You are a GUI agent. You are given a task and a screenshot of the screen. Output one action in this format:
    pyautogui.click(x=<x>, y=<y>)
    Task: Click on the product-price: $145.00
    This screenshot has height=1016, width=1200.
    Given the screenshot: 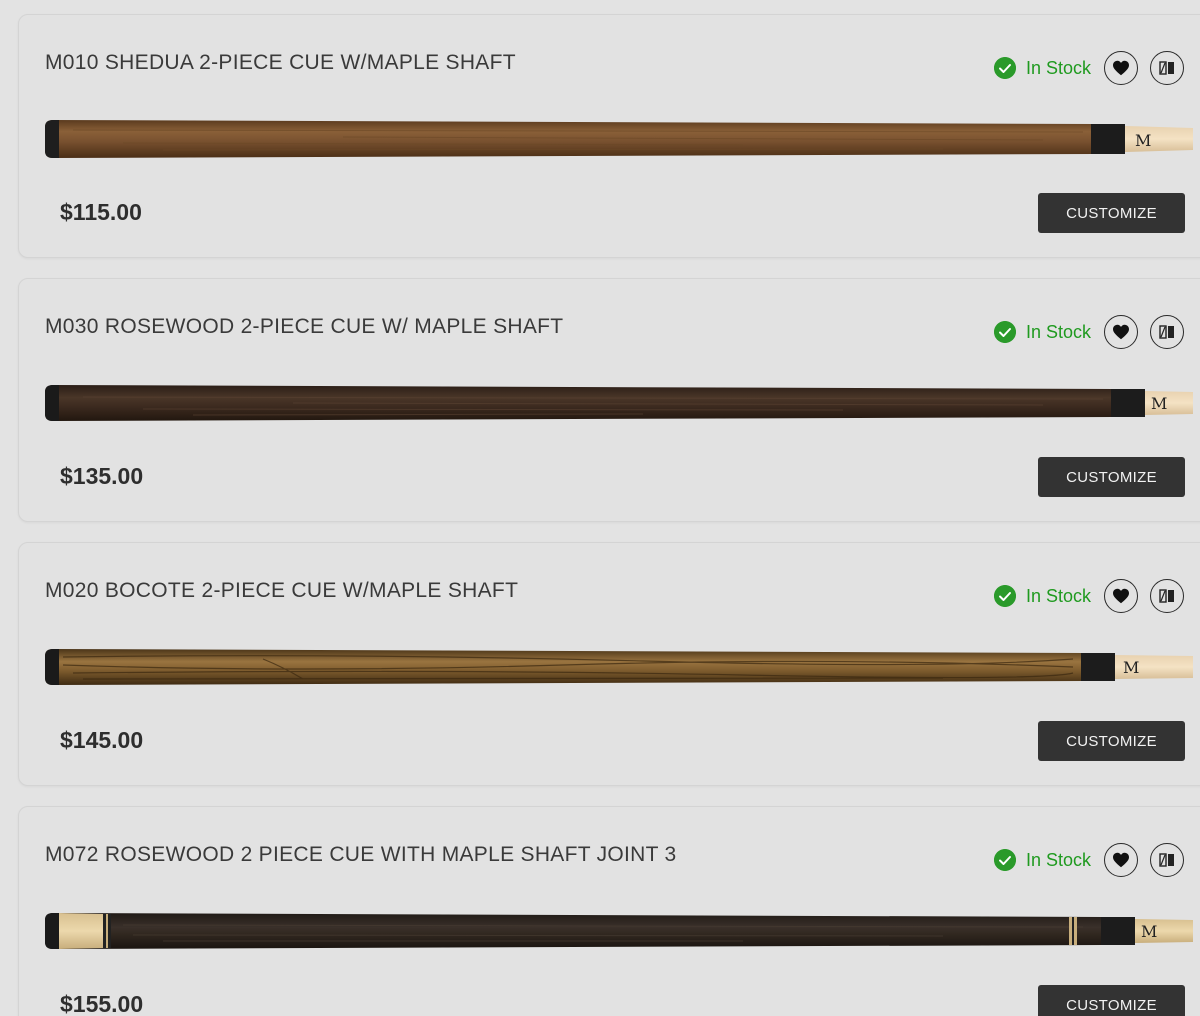 What is the action you would take?
    pyautogui.click(x=102, y=740)
    